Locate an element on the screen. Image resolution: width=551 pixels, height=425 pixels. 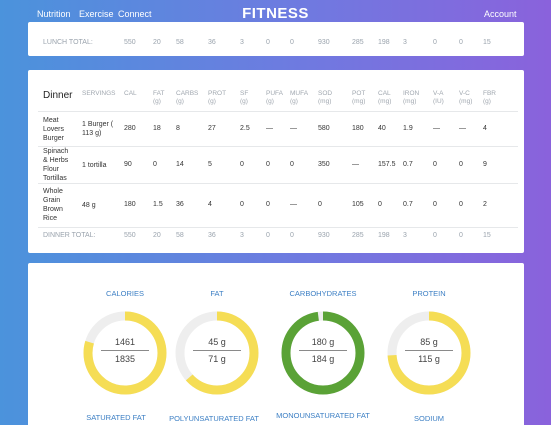
dinner-column-header: SOD is located at coordinates (325, 93).